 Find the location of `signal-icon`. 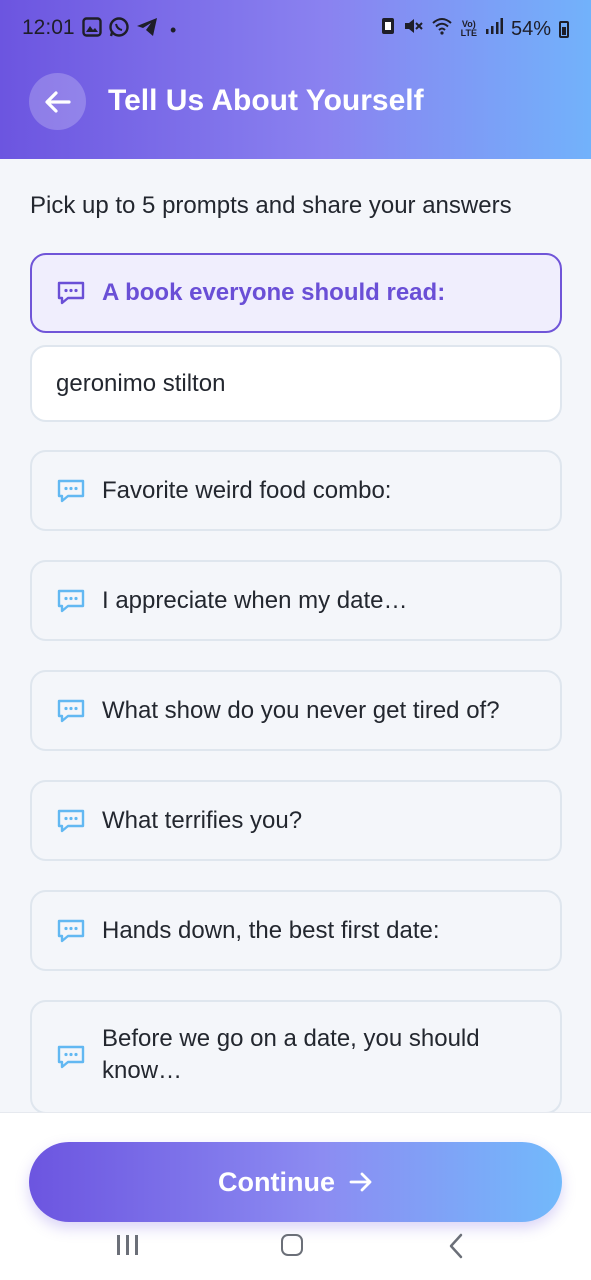

signal-icon is located at coordinates (494, 29).